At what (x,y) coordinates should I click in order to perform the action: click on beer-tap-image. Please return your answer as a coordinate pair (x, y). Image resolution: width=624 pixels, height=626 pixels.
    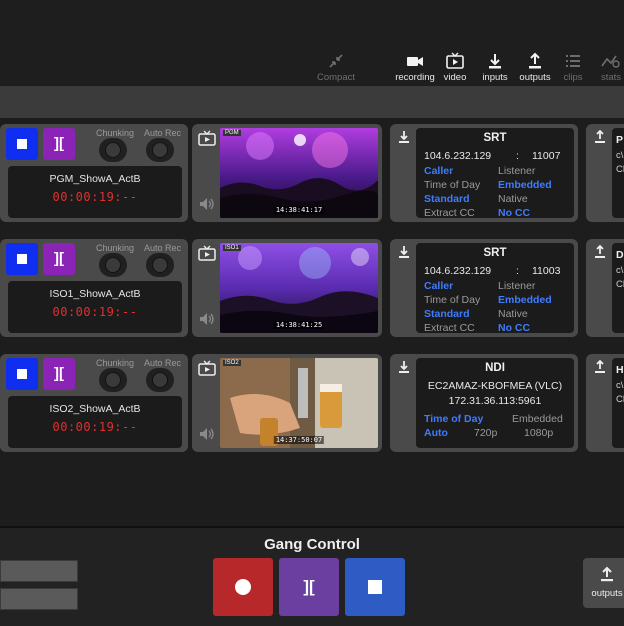
    Looking at the image, I should click on (299, 403).